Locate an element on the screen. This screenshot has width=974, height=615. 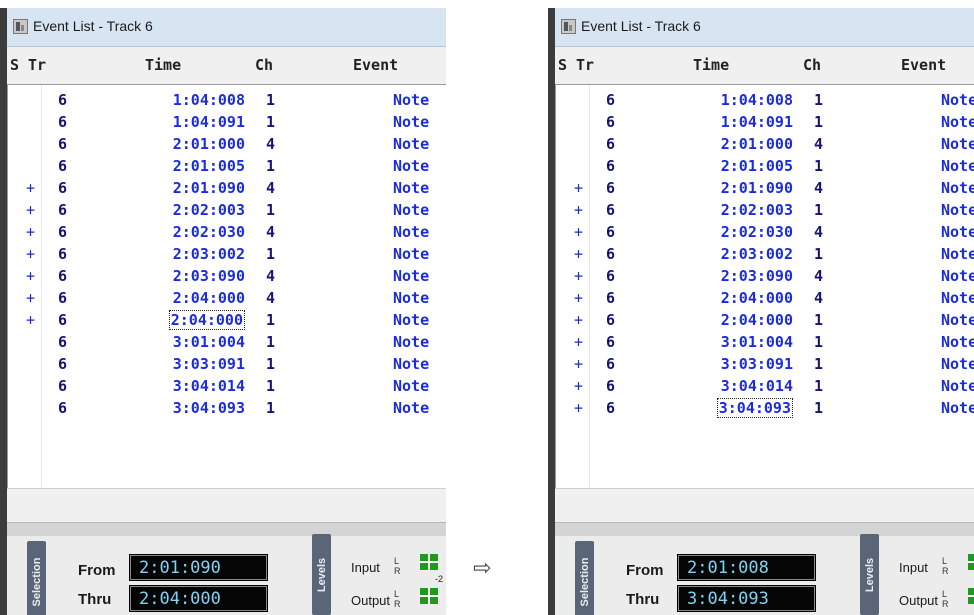
event-row: +6 2:02:003 1 Note is located at coordinates (227, 210).